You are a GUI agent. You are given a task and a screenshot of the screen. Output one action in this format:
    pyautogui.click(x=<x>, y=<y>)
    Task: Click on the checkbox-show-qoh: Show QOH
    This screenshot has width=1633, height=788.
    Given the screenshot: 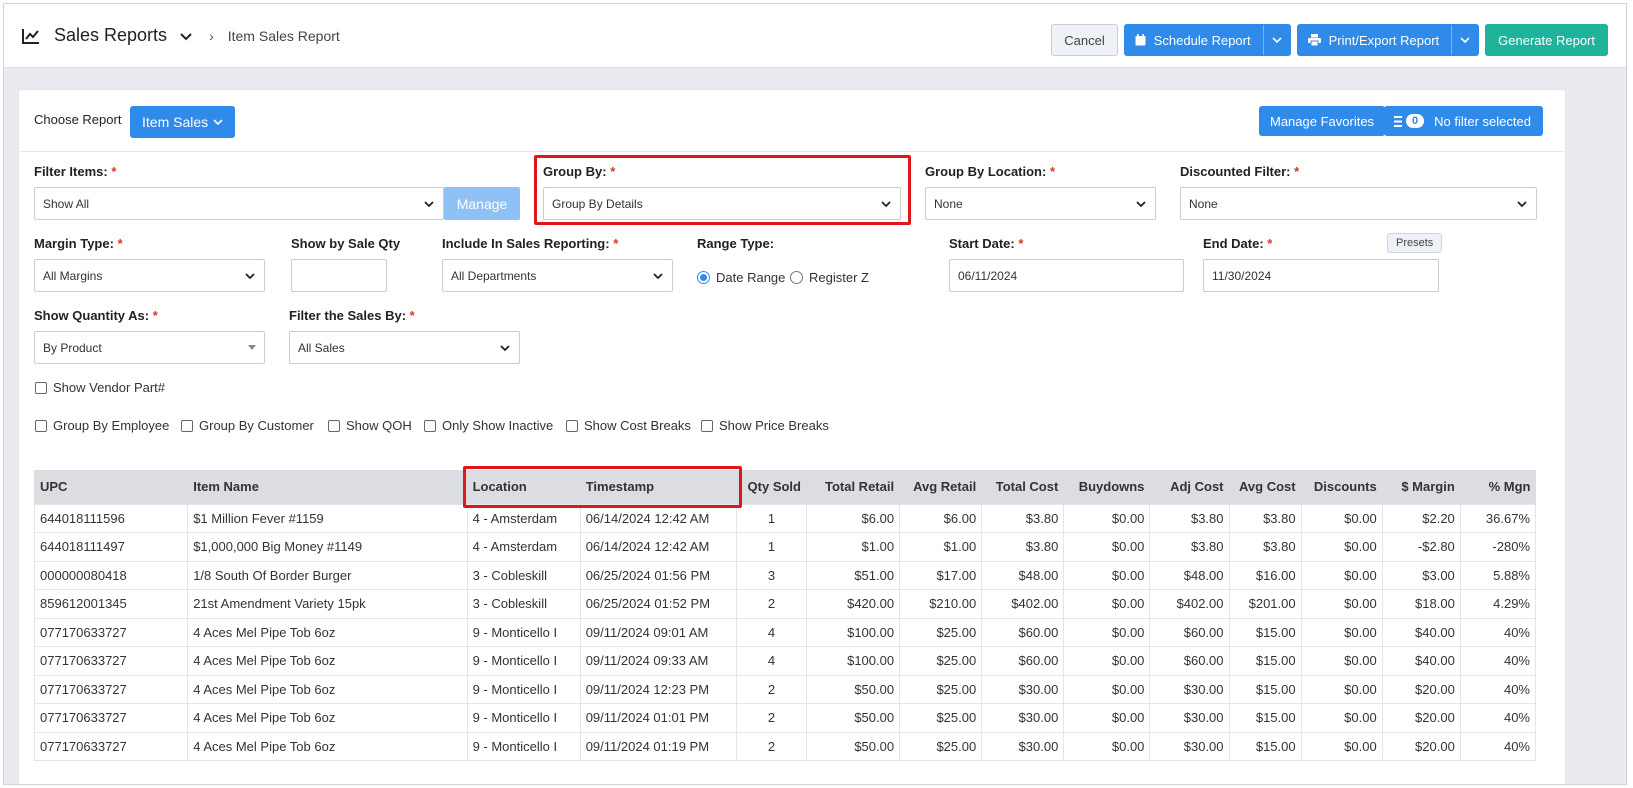 What is the action you would take?
    pyautogui.click(x=370, y=425)
    